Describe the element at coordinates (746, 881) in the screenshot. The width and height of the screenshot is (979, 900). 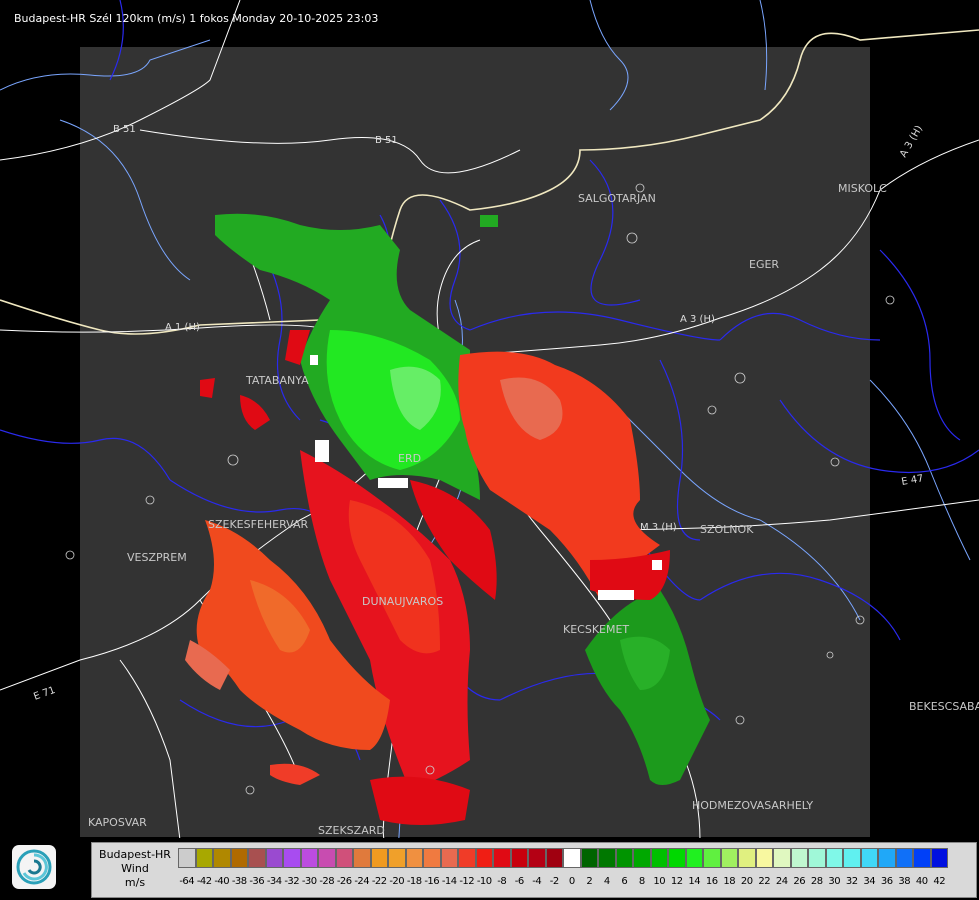
I see `legend-tick-label: 20` at that location.